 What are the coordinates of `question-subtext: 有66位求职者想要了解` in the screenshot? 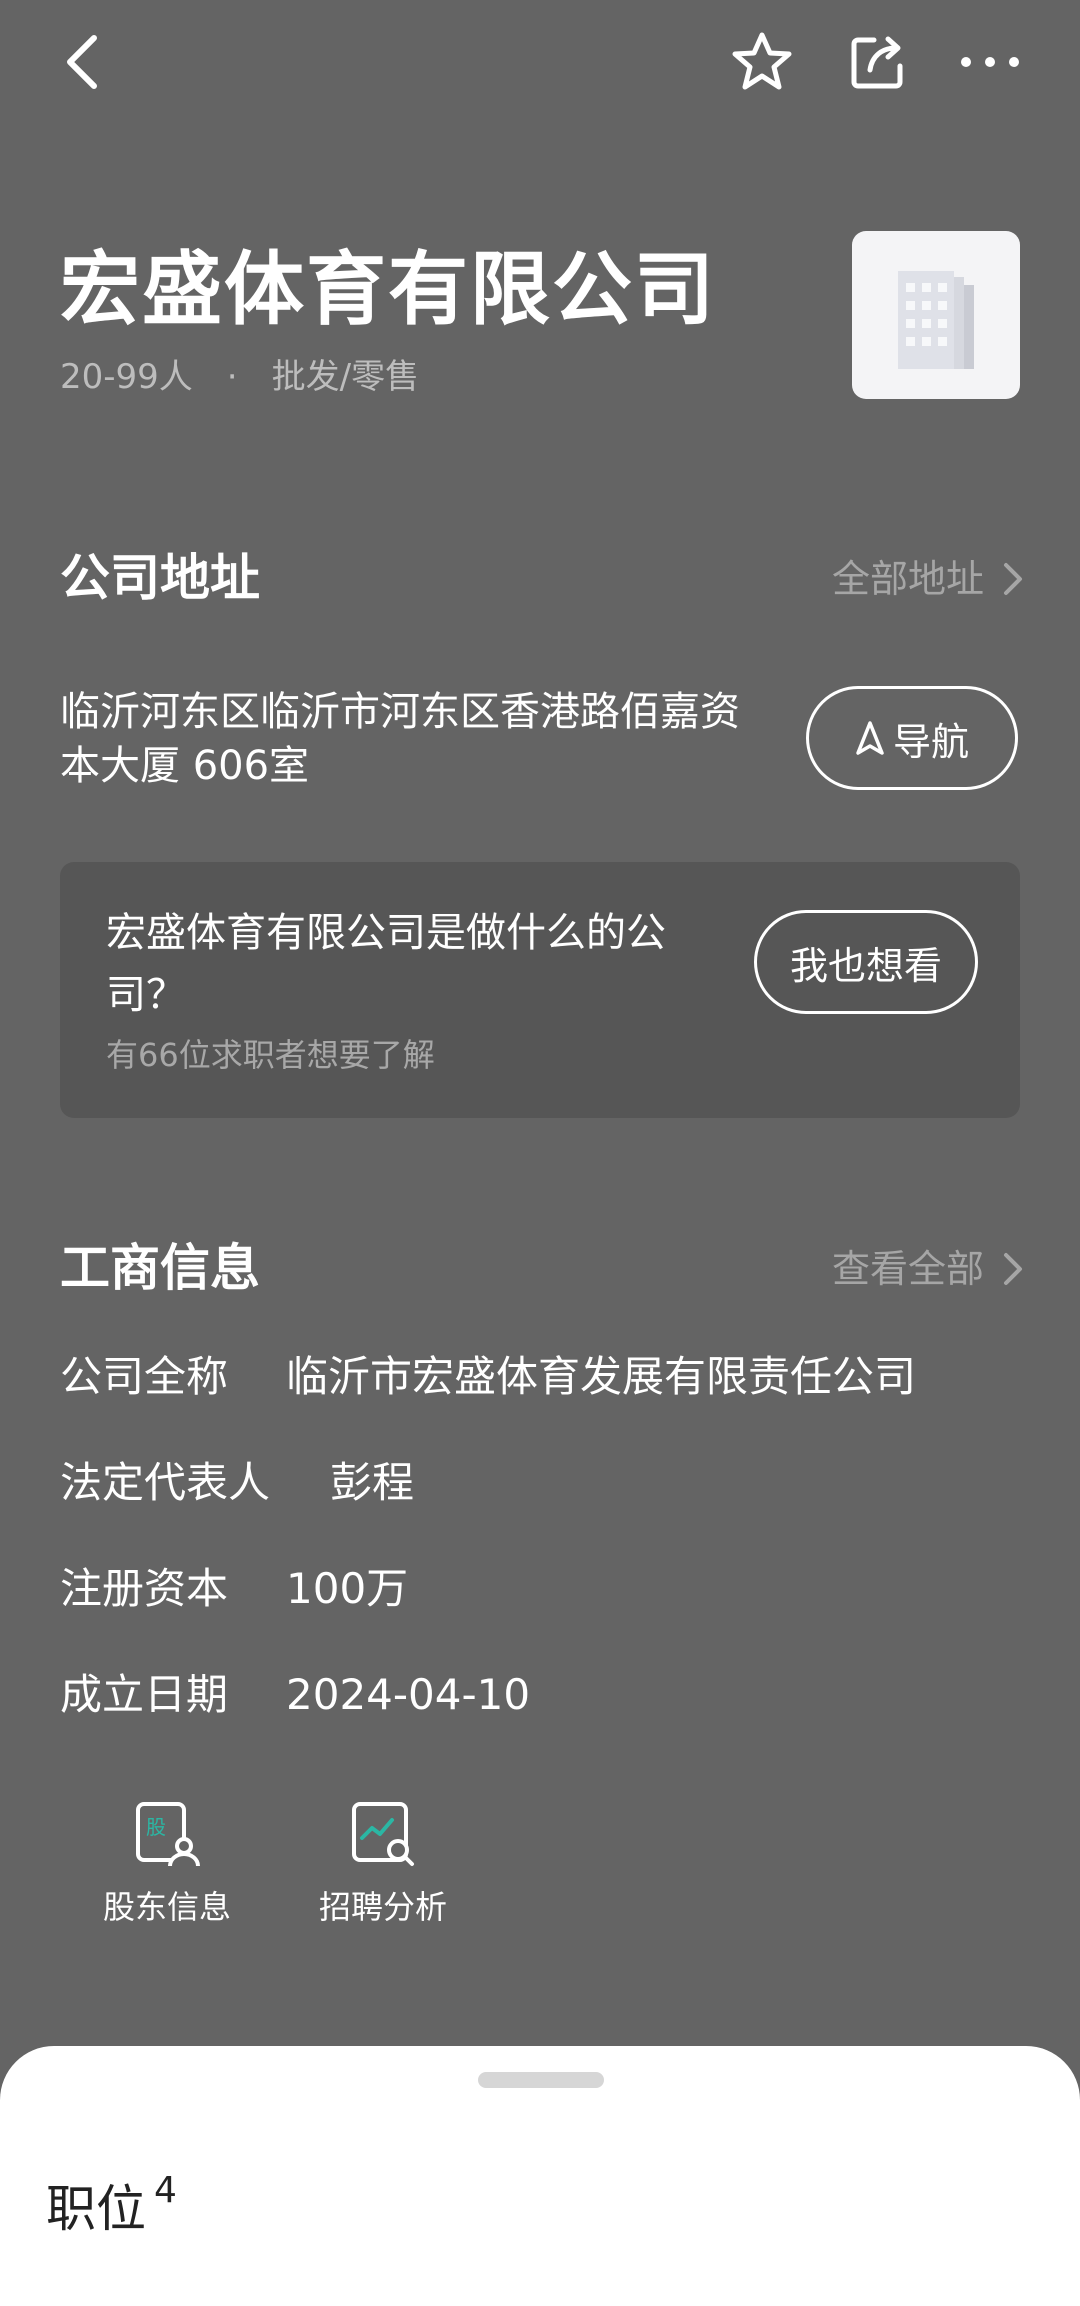 It's located at (270, 1055).